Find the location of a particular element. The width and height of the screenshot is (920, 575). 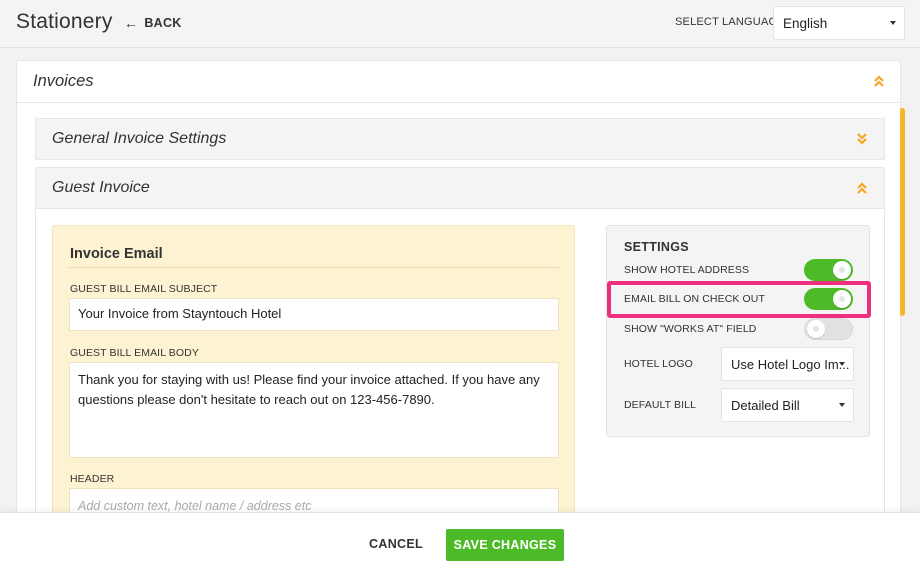

guest-invoice-header: Guest Invoice is located at coordinates (460, 188).